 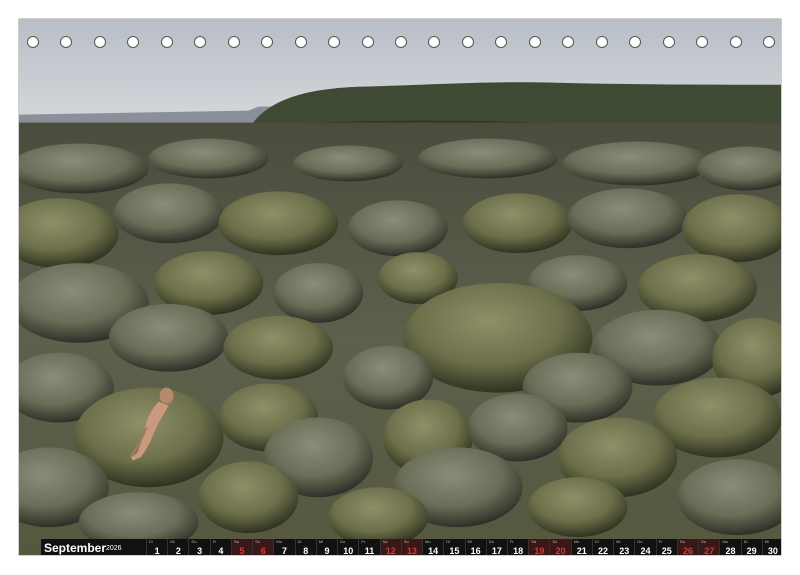 What do you see at coordinates (560, 551) in the screenshot?
I see `day-number: 20` at bounding box center [560, 551].